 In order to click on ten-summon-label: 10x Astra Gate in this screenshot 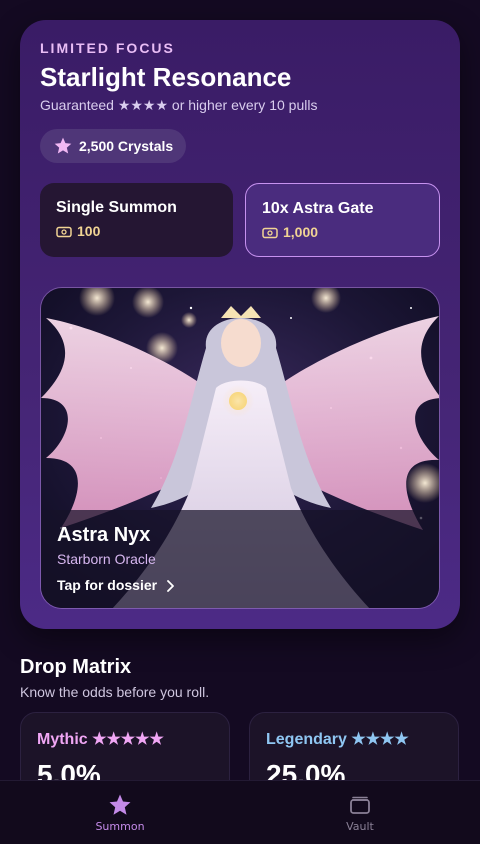, I will do `click(318, 208)`.